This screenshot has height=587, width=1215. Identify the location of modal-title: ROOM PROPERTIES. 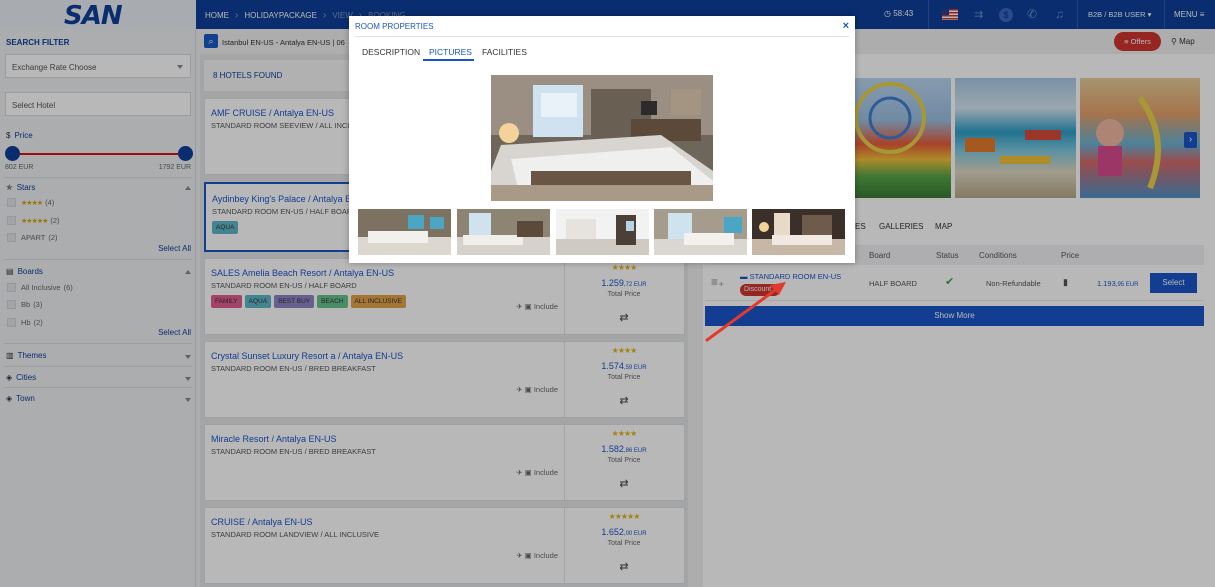
(394, 26).